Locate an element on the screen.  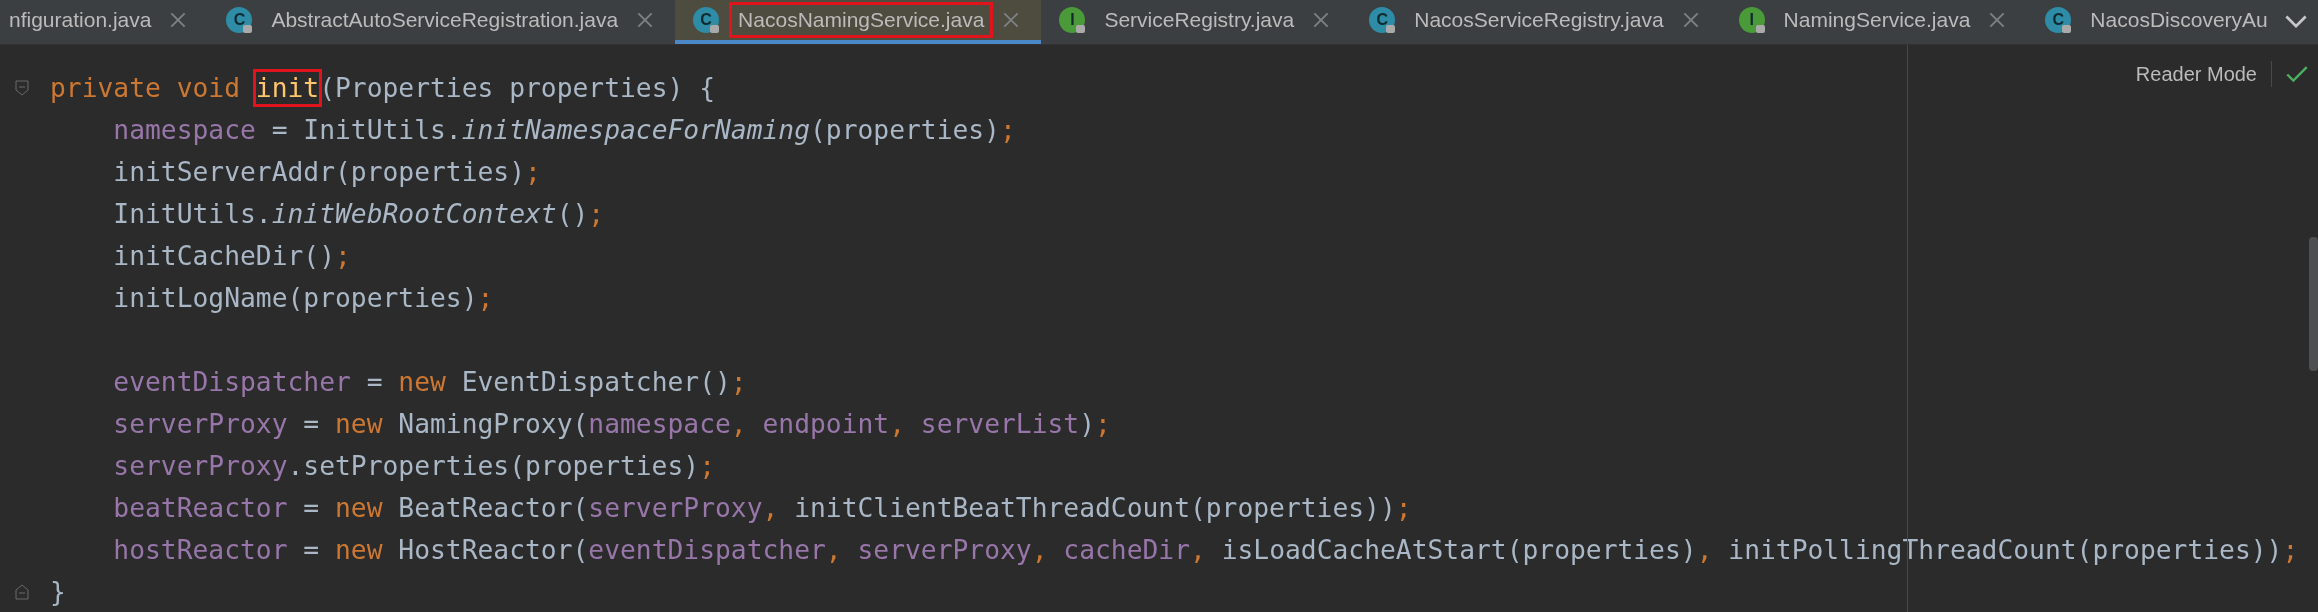
field-token: hostReactor is located at coordinates (200, 550).